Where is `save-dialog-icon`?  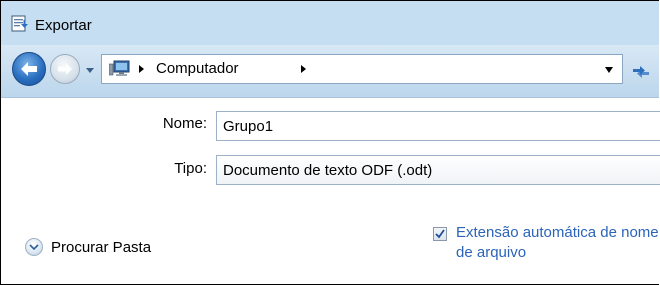
save-dialog-icon is located at coordinates (19, 23).